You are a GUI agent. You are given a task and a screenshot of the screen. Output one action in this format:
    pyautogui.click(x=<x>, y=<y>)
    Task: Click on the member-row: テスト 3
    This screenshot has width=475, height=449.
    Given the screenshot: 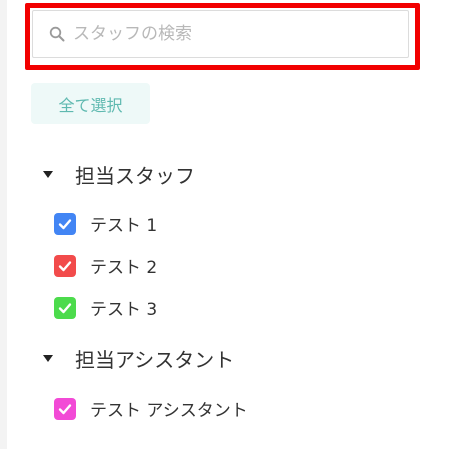 What is the action you would take?
    pyautogui.click(x=105, y=307)
    